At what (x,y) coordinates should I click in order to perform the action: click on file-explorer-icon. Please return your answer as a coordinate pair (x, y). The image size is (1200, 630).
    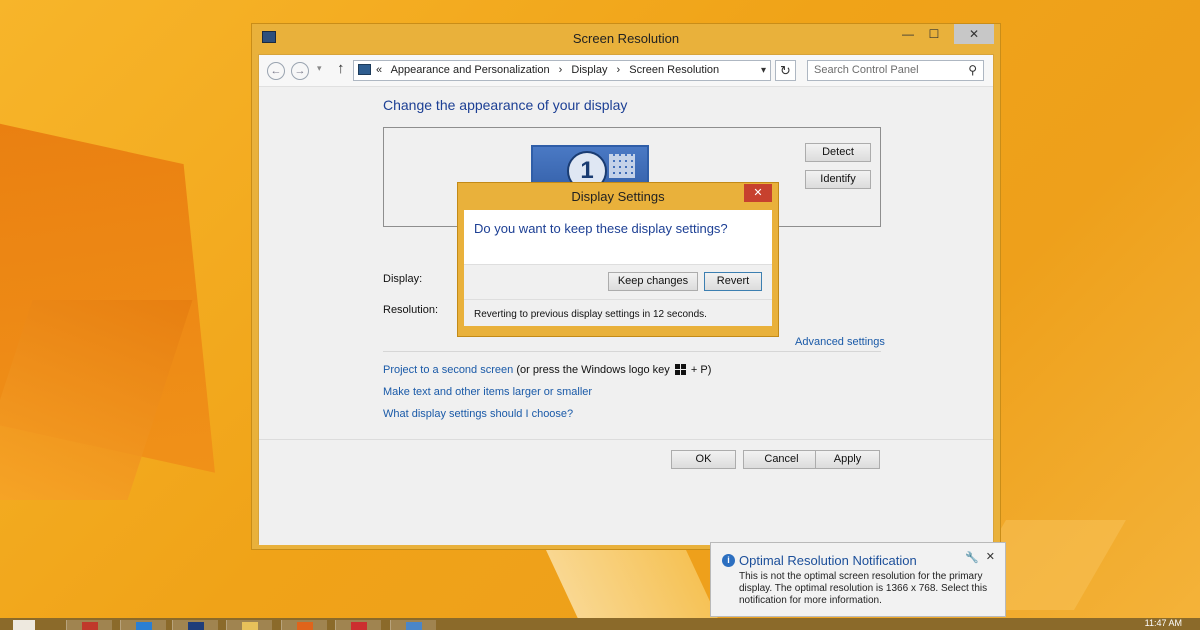
    Looking at the image, I should click on (250, 626).